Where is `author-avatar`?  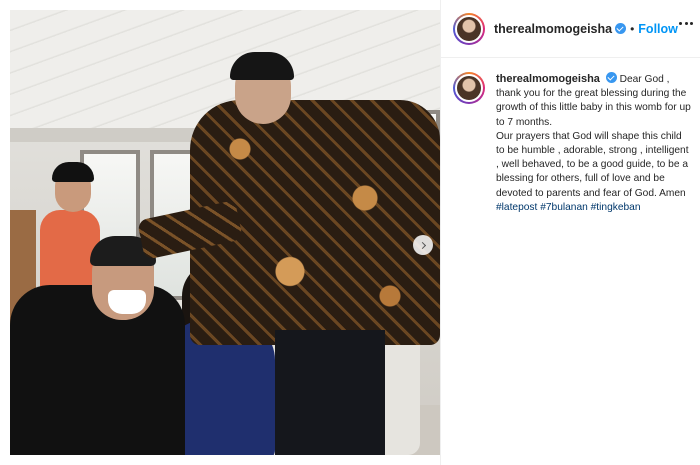 author-avatar is located at coordinates (469, 28).